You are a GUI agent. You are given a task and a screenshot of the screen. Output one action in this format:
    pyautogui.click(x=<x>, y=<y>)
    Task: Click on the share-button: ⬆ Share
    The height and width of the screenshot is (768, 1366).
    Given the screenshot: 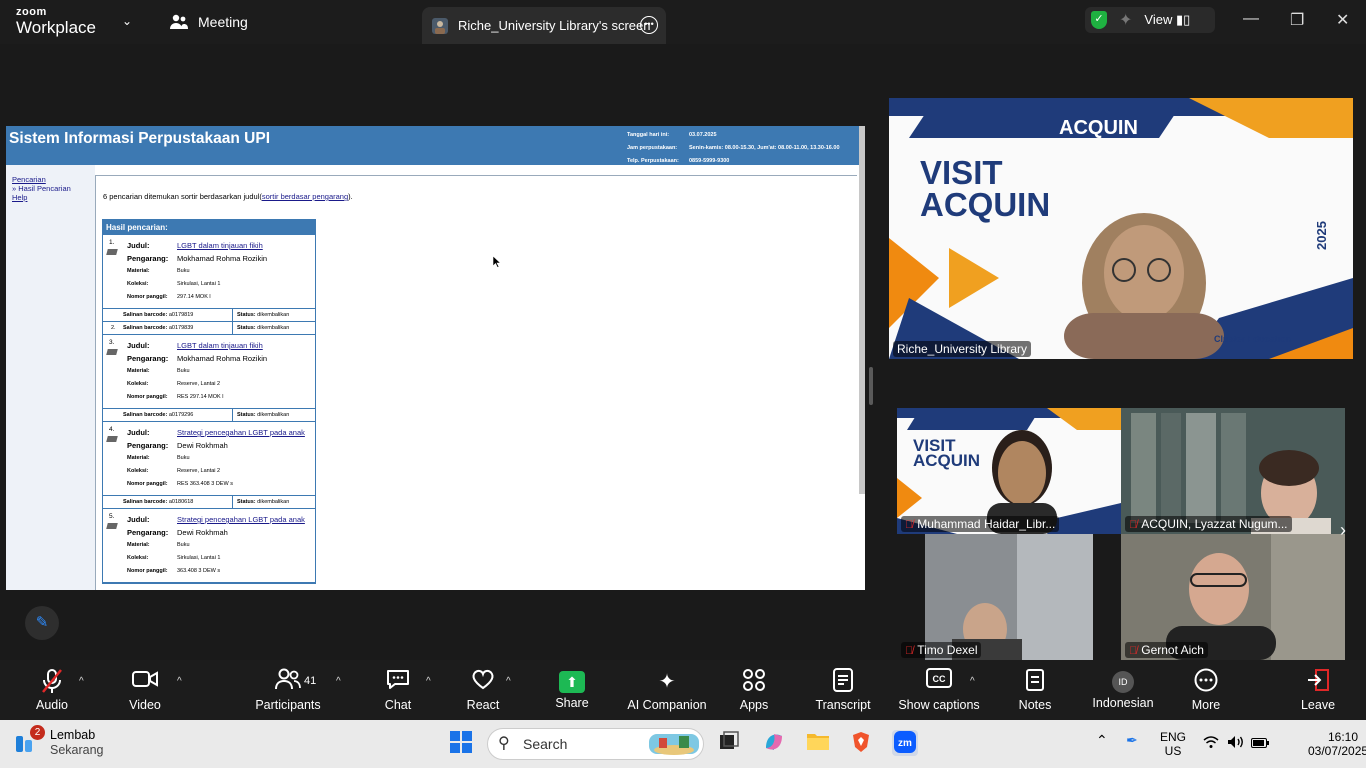 What is the action you would take?
    pyautogui.click(x=572, y=689)
    